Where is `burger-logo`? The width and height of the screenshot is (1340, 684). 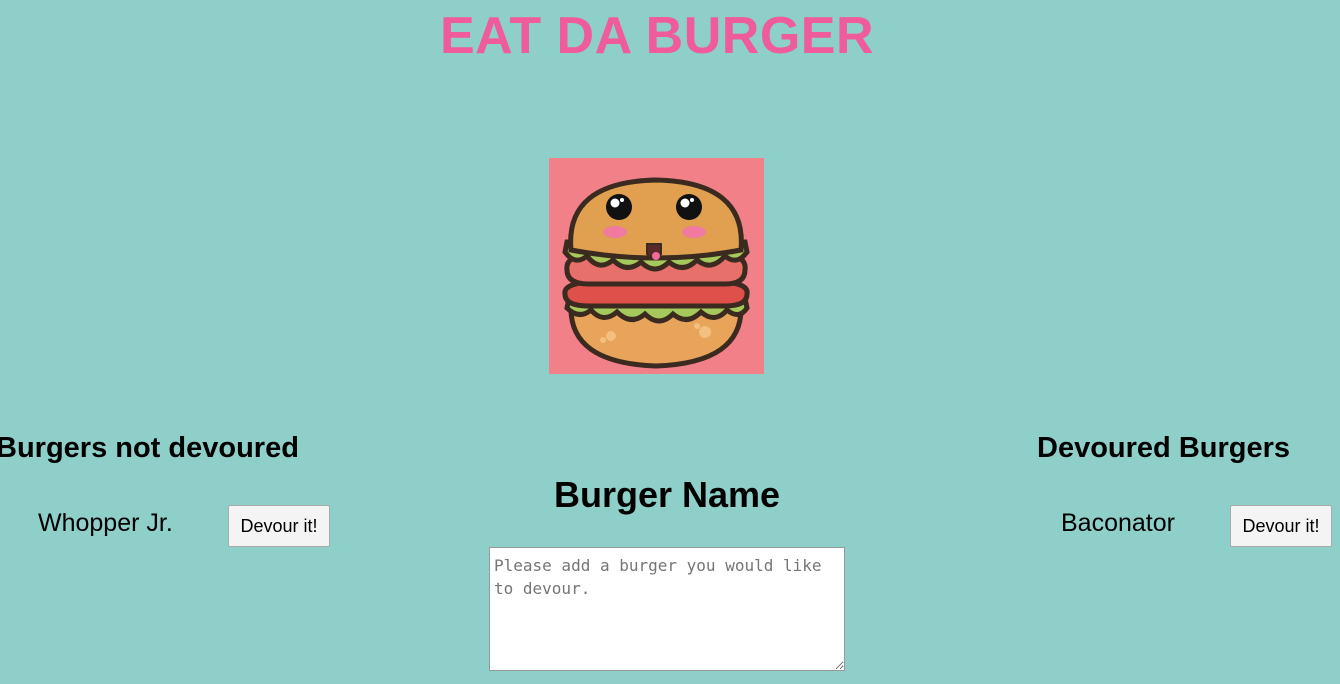 burger-logo is located at coordinates (656, 266).